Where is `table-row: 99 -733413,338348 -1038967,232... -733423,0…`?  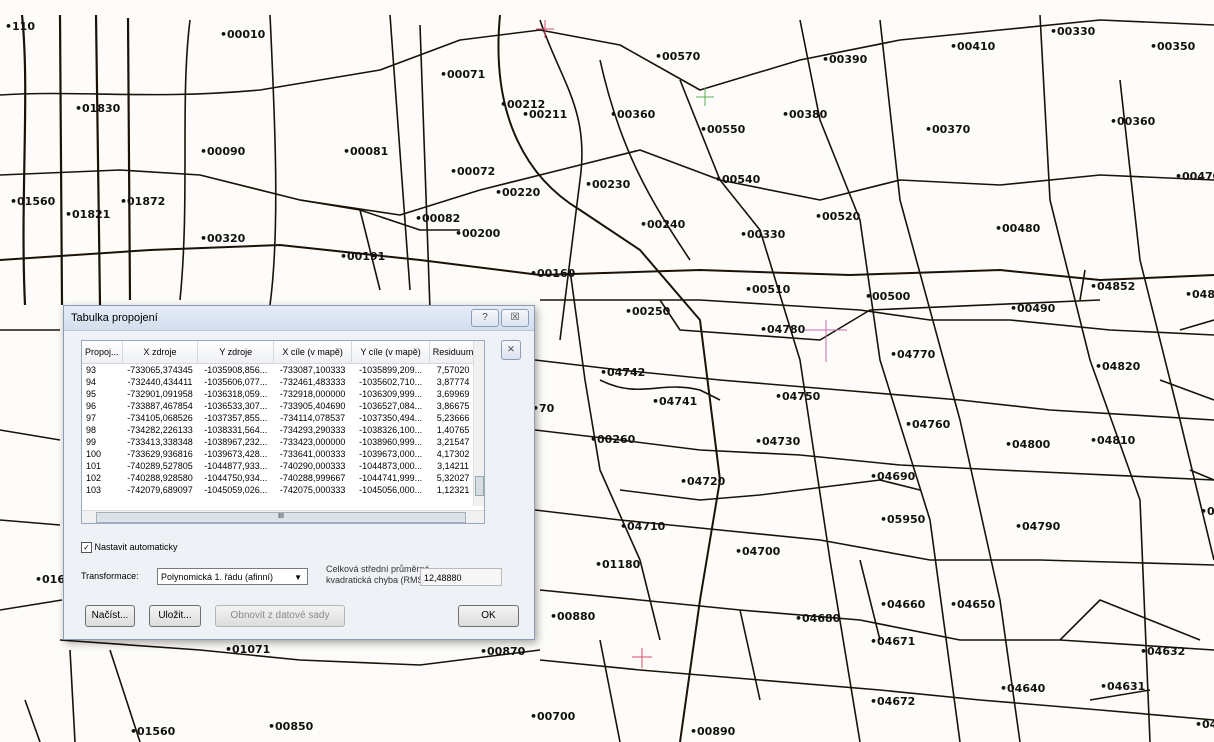 table-row: 99 -733413,338348 -1038967,232... -733423,0… is located at coordinates (279, 442).